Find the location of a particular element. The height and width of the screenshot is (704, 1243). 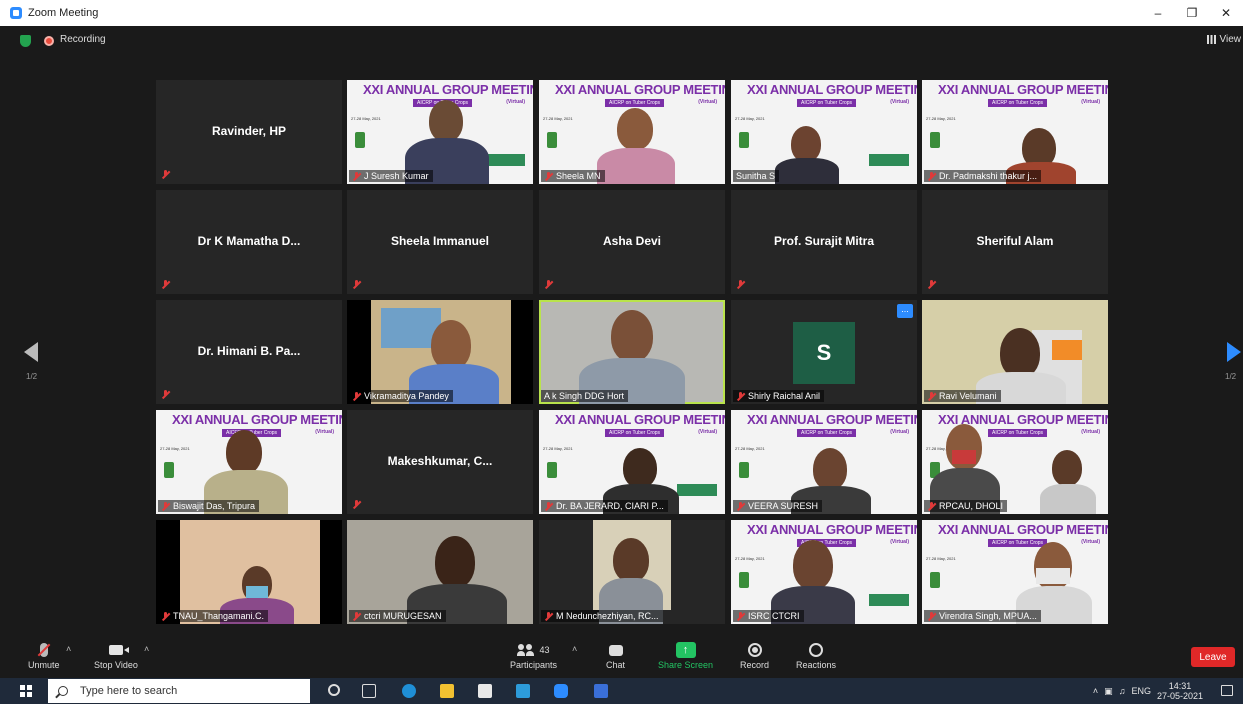

audio-options-caret-icon: ˄ is located at coordinates (68, 649).